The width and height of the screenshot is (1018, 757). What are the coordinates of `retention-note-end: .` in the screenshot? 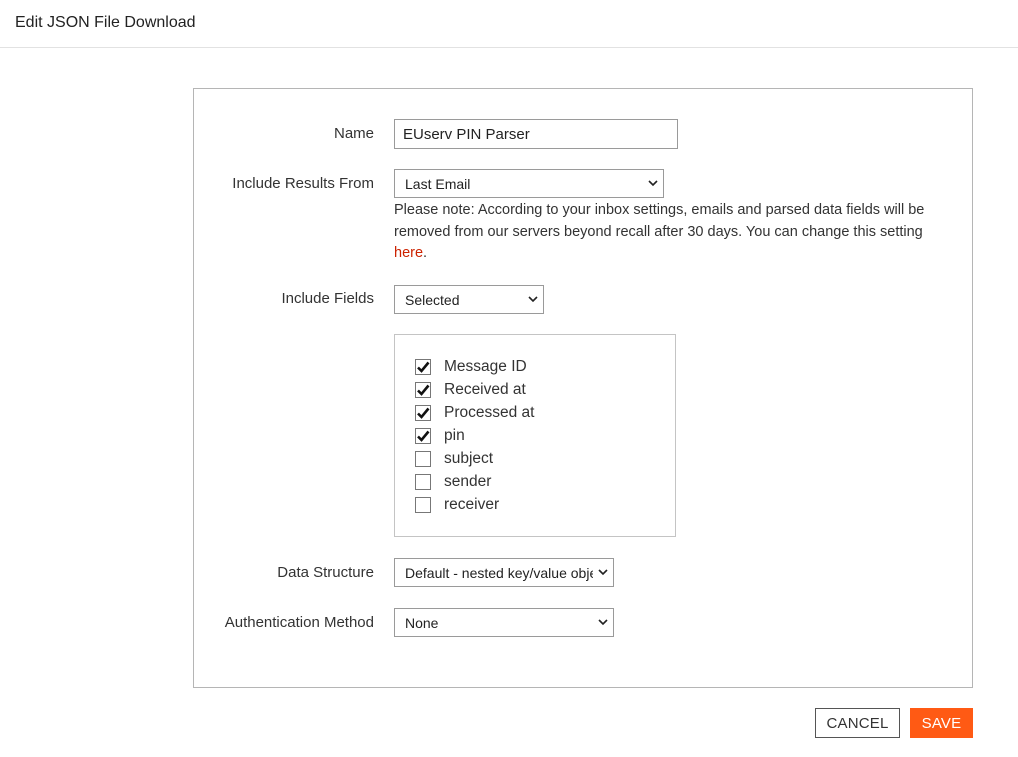 It's located at (425, 253).